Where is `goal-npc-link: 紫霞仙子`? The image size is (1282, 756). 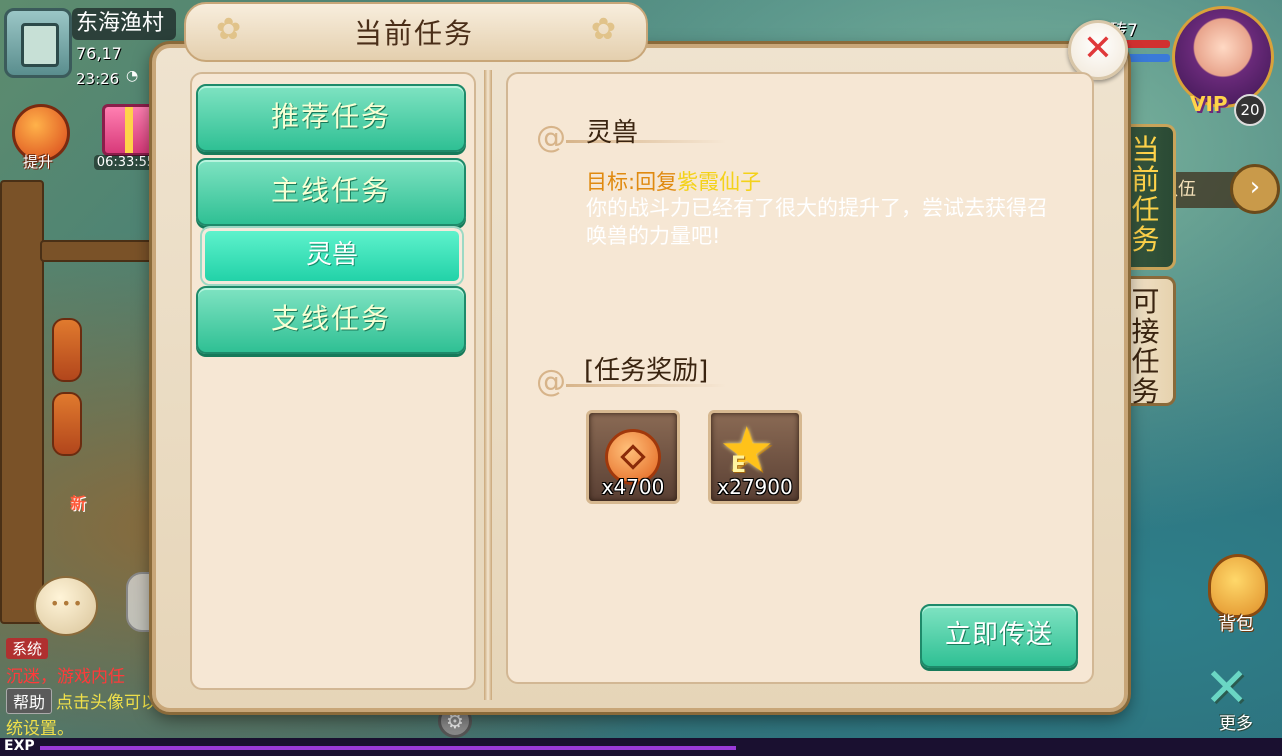 goal-npc-link: 紫霞仙子 is located at coordinates (719, 182).